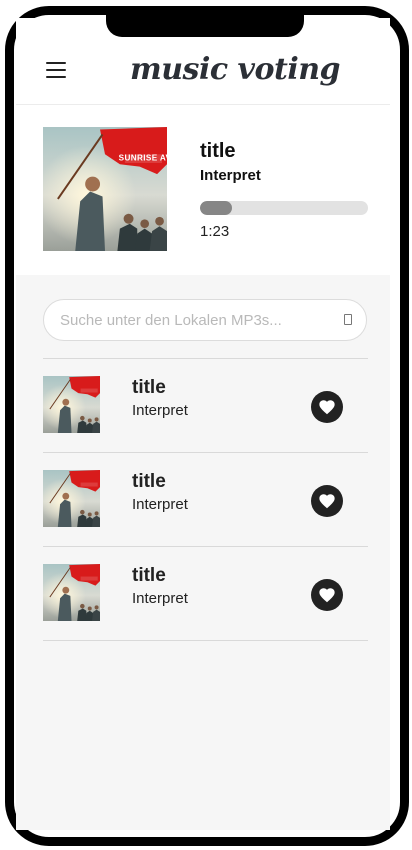 Image resolution: width=412 pixels, height=850 pixels. I want to click on search-icon, so click(348, 319).